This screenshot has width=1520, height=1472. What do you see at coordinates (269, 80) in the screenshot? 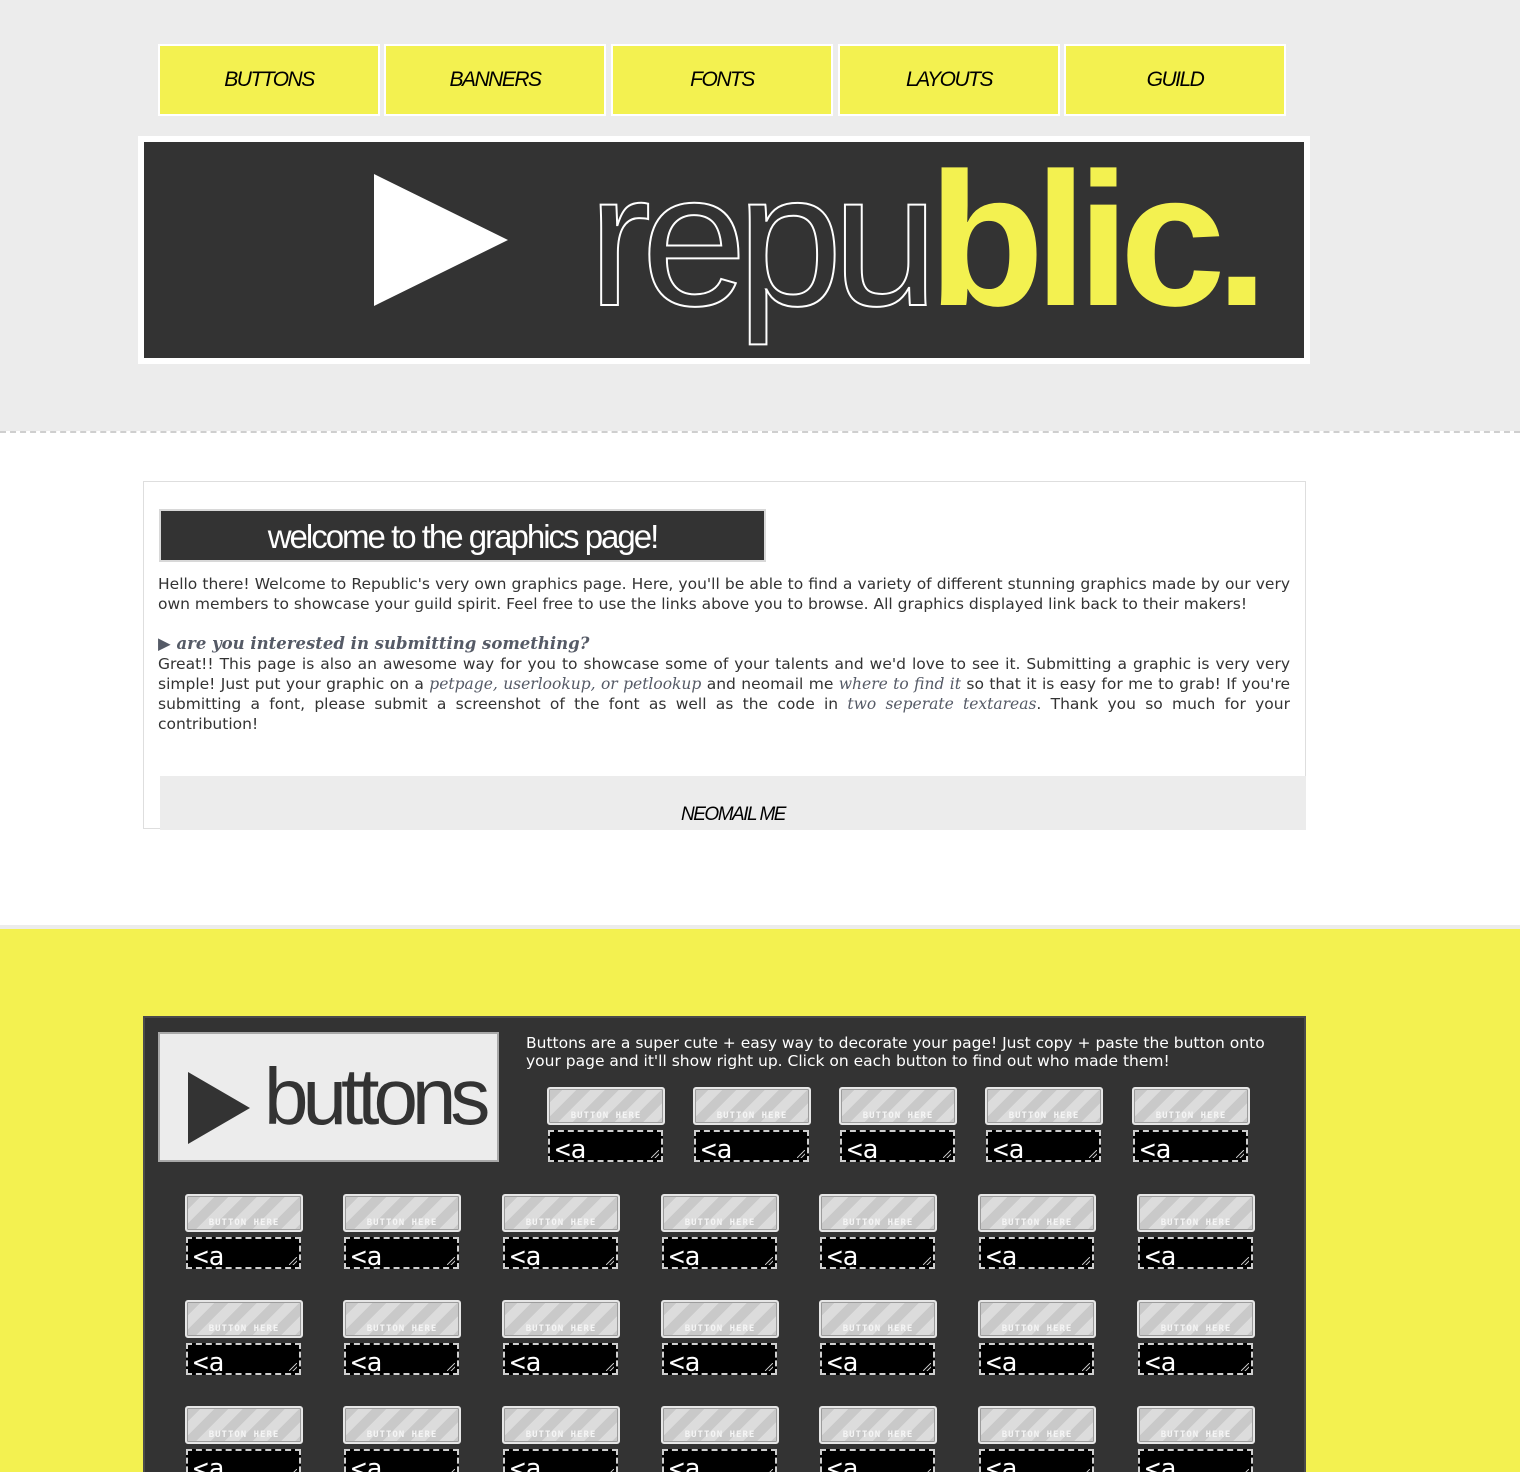
I see `nav-buttons-link: BUTTONS` at bounding box center [269, 80].